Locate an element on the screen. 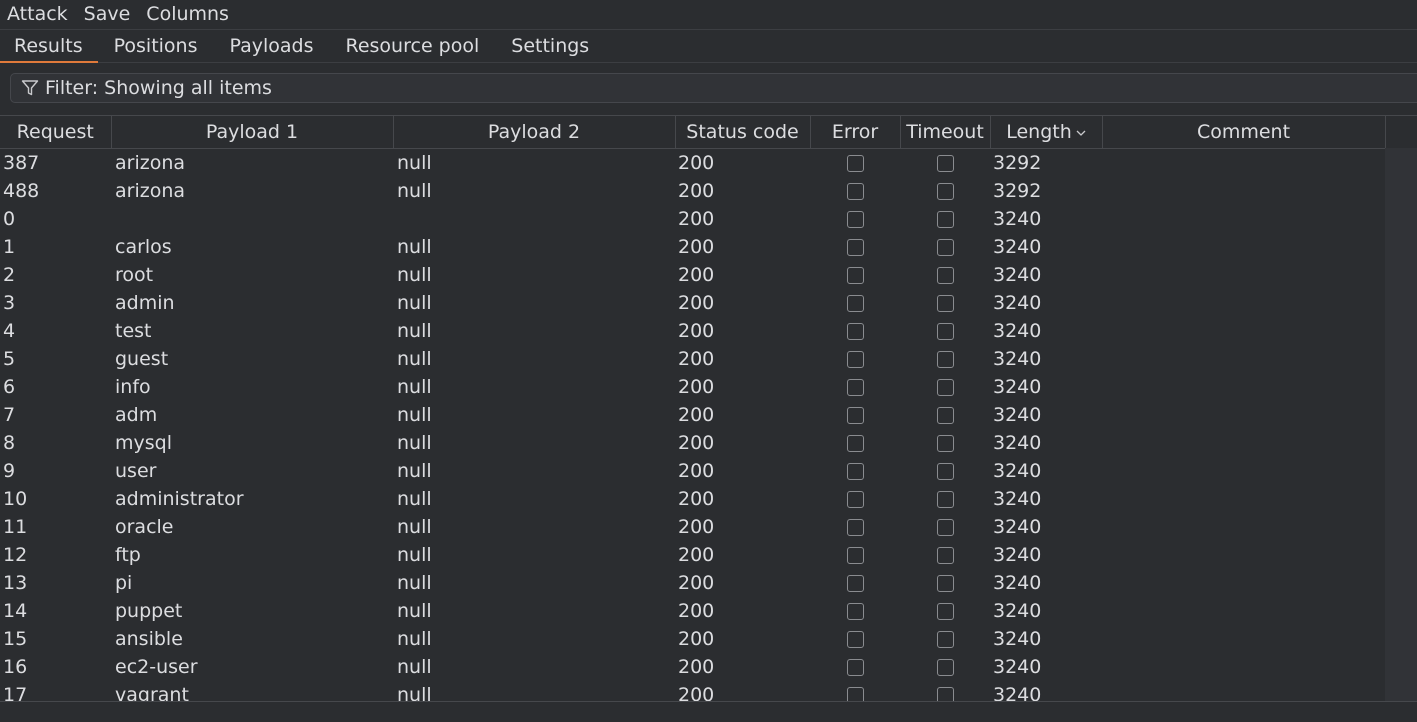  cell-request: 488 is located at coordinates (21, 191).